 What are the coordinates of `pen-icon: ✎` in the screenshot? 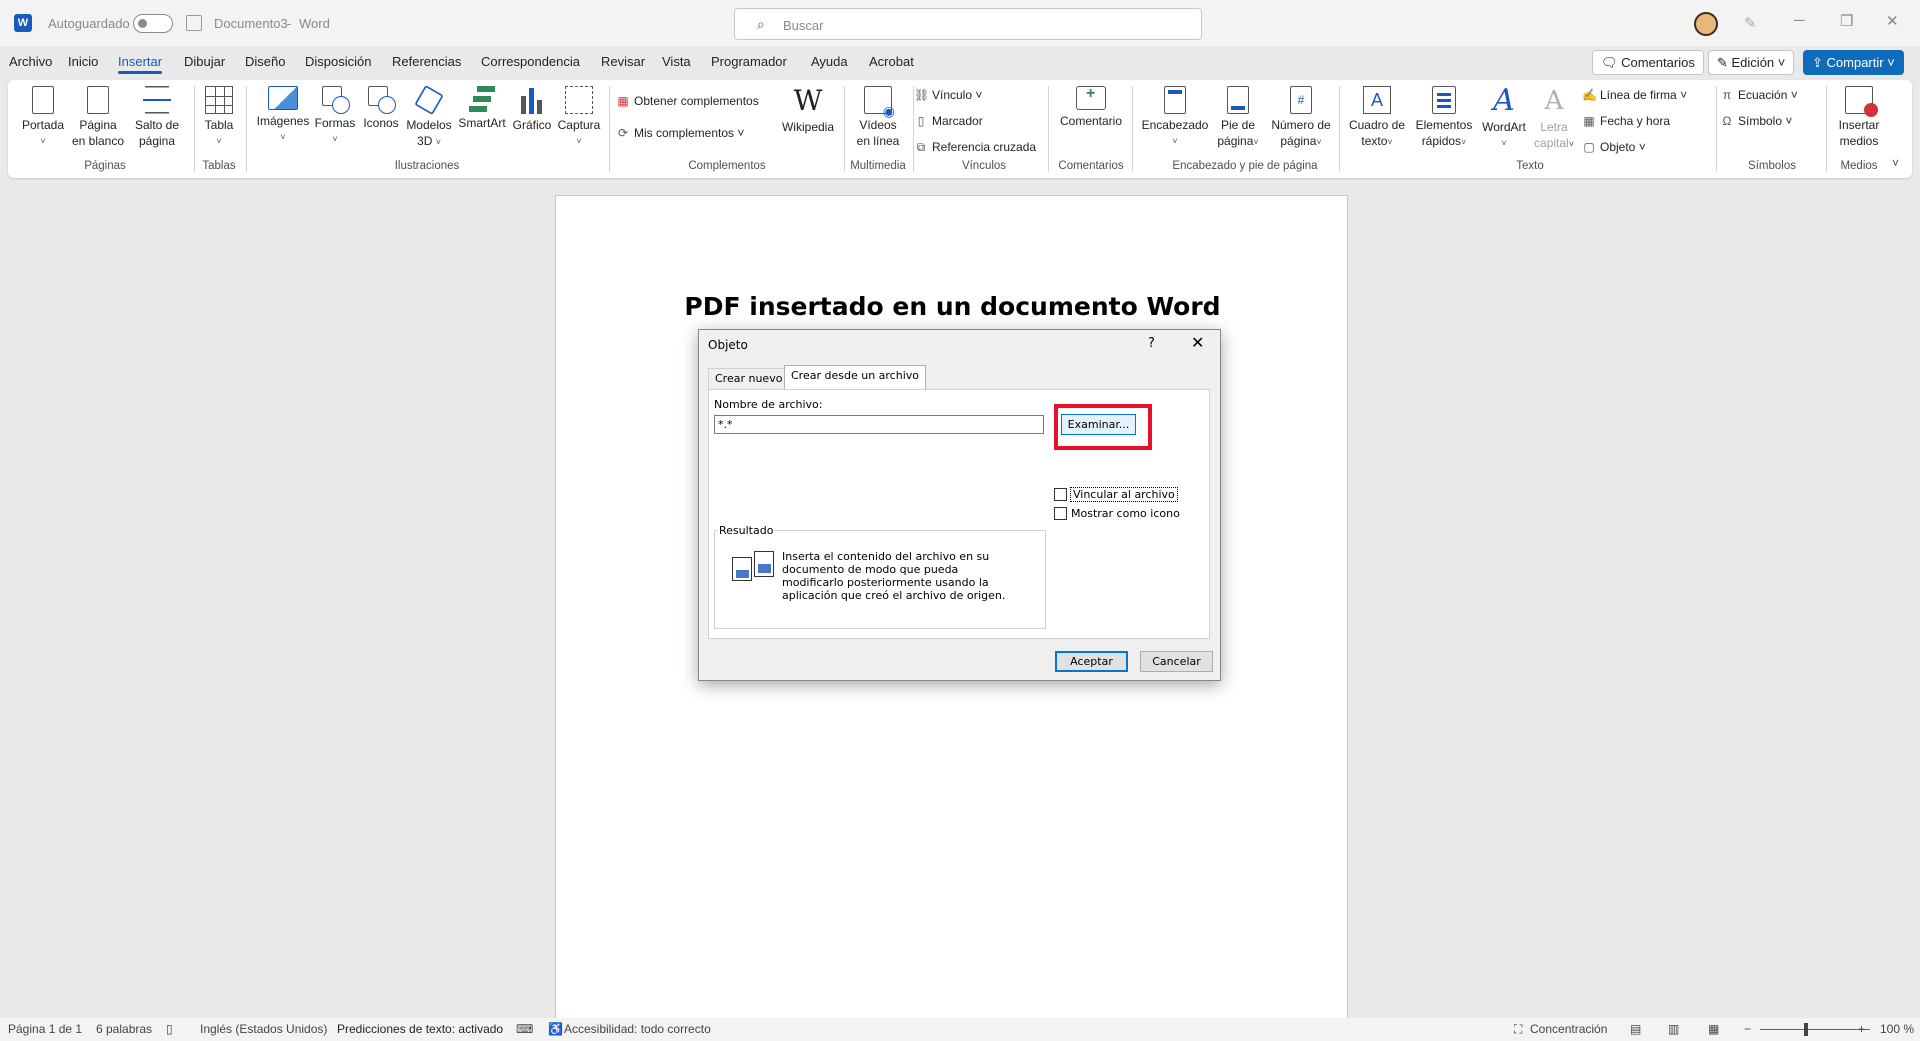 It's located at (1750, 23).